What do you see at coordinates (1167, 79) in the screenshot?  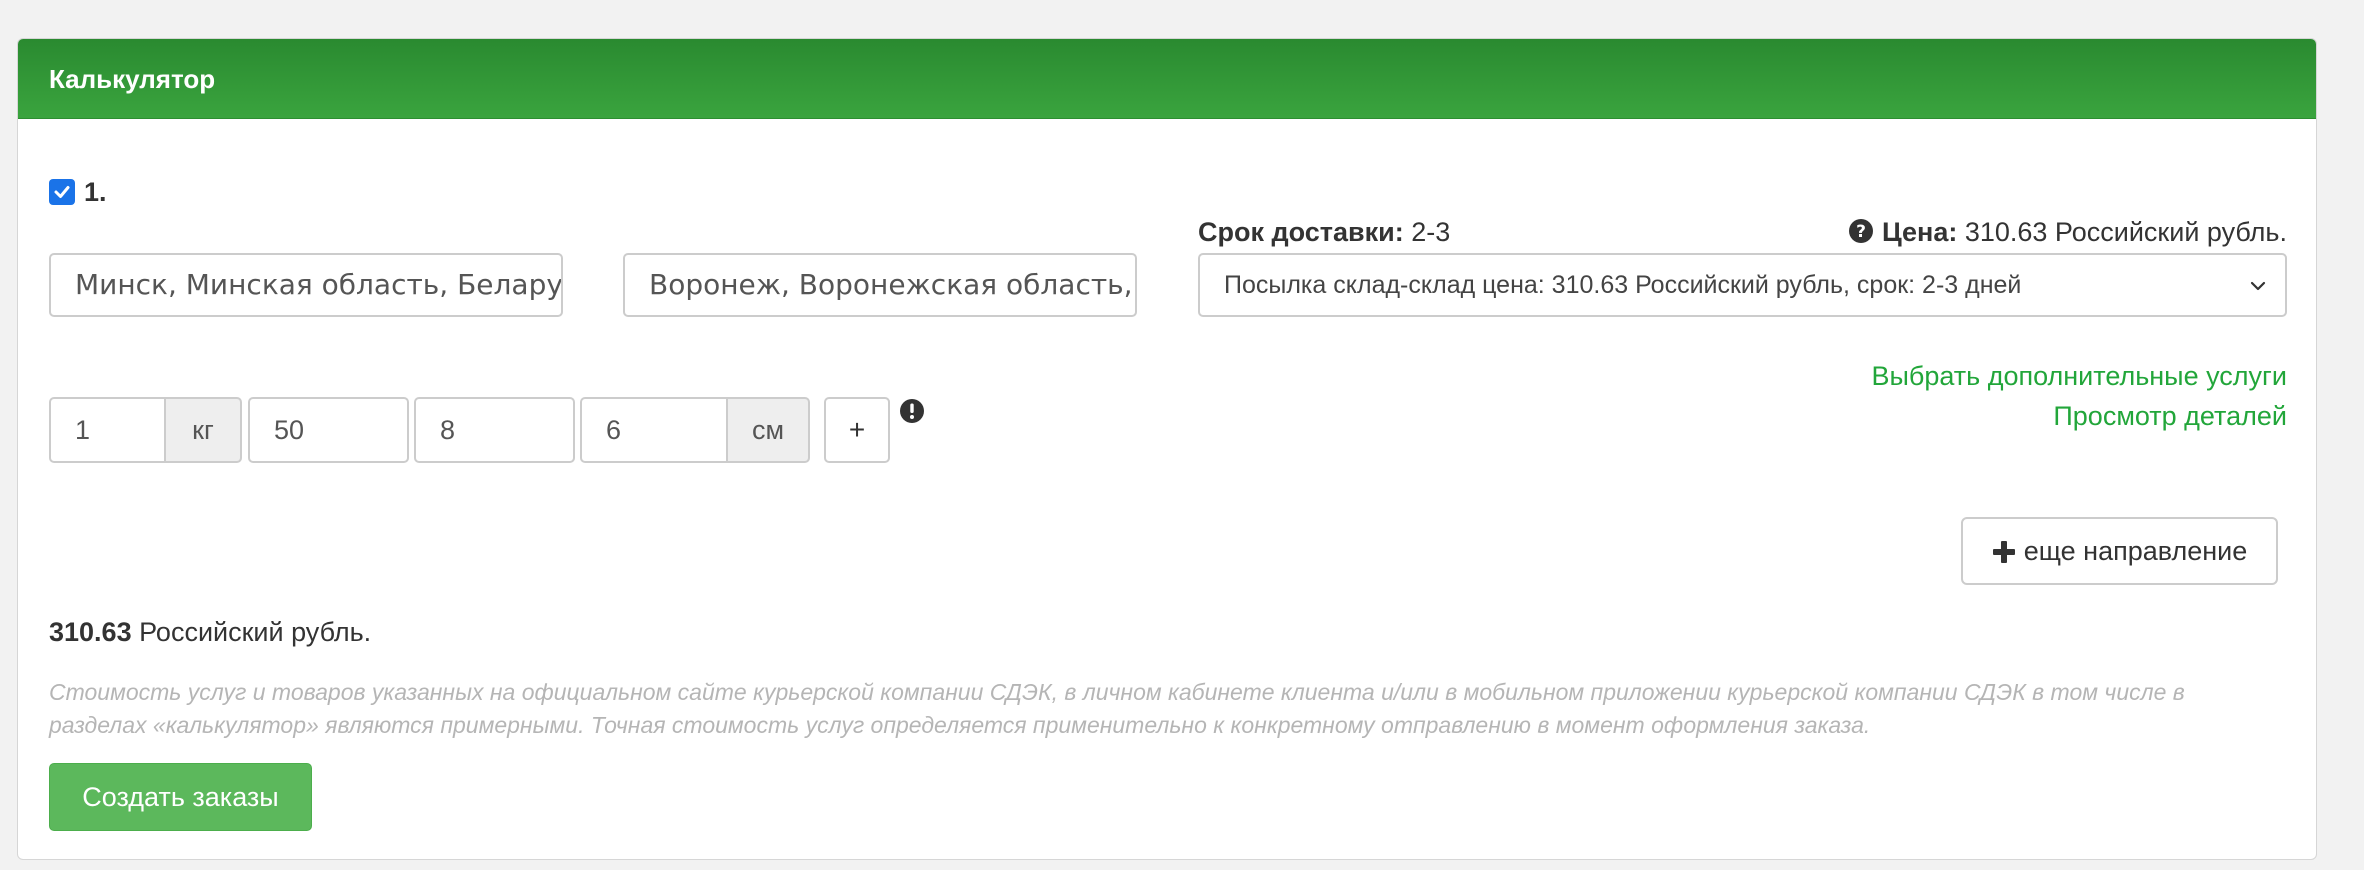 I see `panel-title: Калькулятор` at bounding box center [1167, 79].